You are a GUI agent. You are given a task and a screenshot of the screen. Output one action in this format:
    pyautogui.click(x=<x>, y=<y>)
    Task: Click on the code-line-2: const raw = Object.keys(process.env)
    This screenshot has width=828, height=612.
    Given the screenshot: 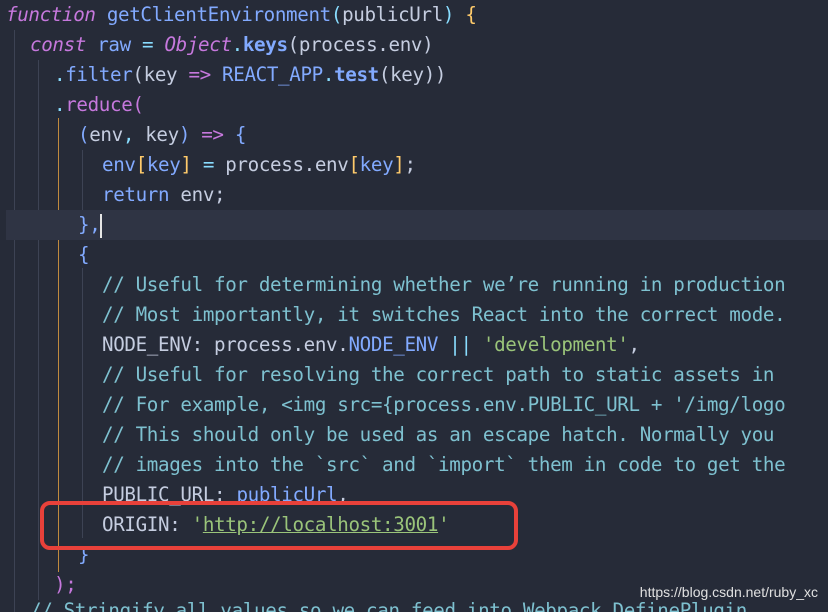 What is the action you would take?
    pyautogui.click(x=414, y=45)
    